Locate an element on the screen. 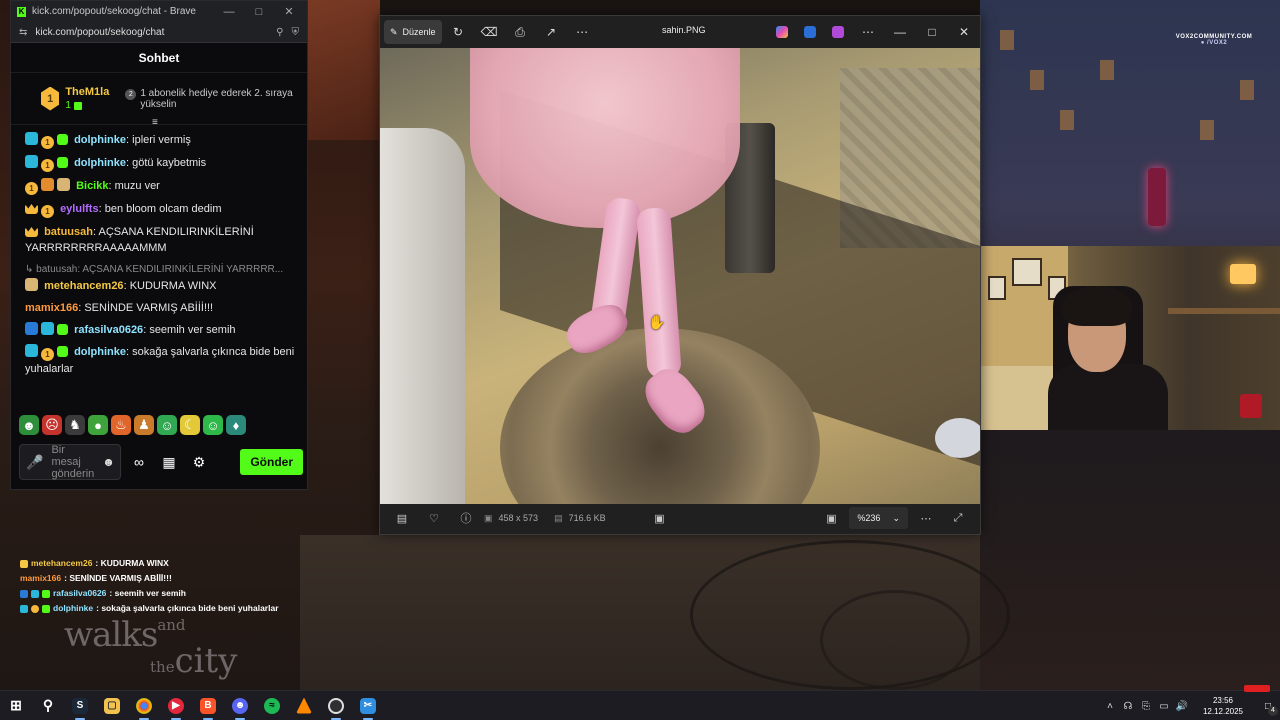  brave-shields-icon: ⛨ is located at coordinates (296, 32).